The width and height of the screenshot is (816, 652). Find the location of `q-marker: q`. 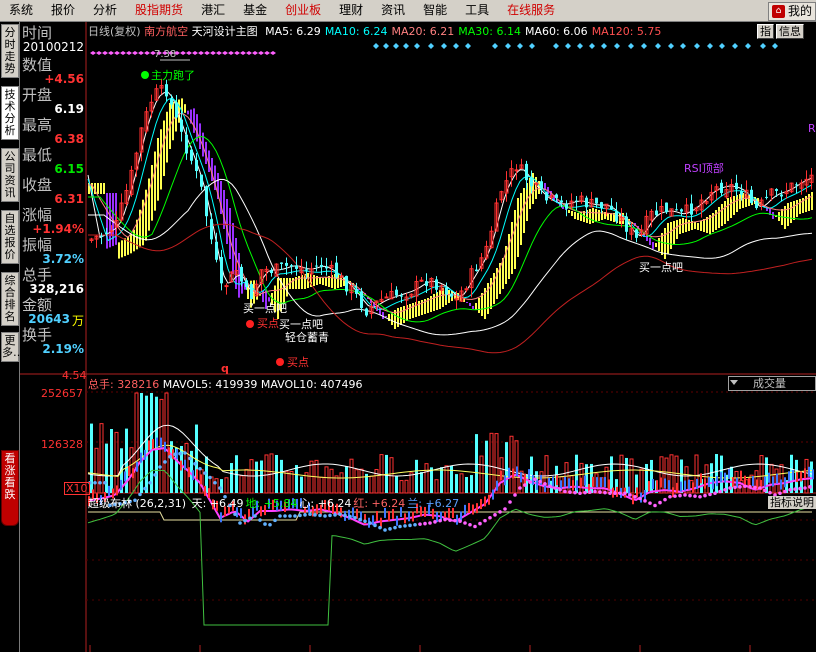

q-marker: q is located at coordinates (225, 368).